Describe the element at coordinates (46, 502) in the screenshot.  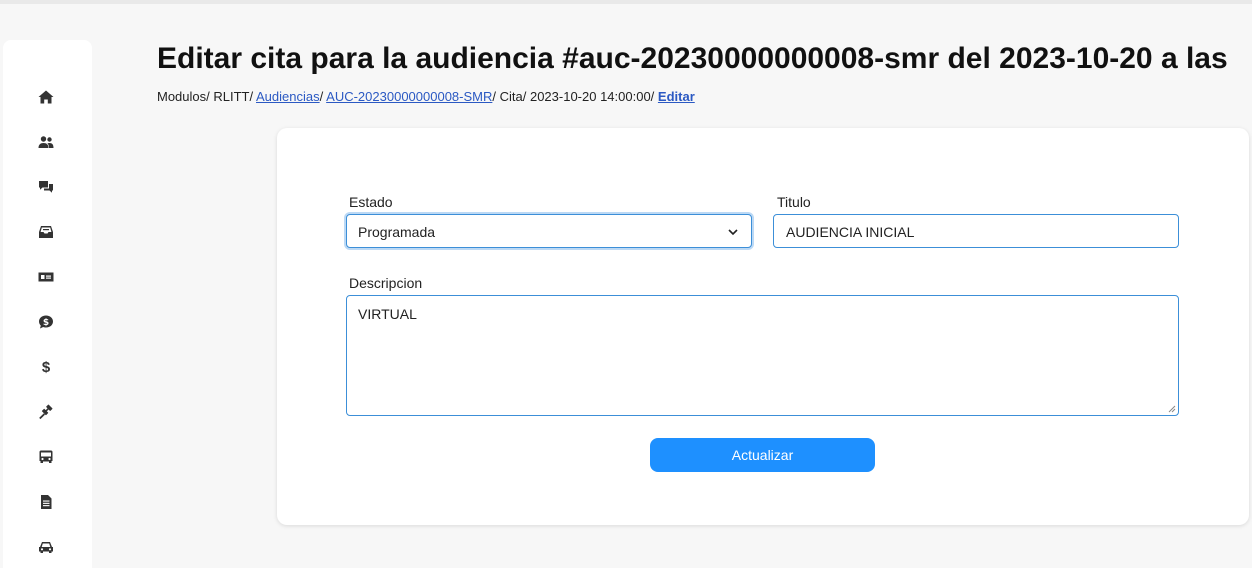
I see `document-icon` at that location.